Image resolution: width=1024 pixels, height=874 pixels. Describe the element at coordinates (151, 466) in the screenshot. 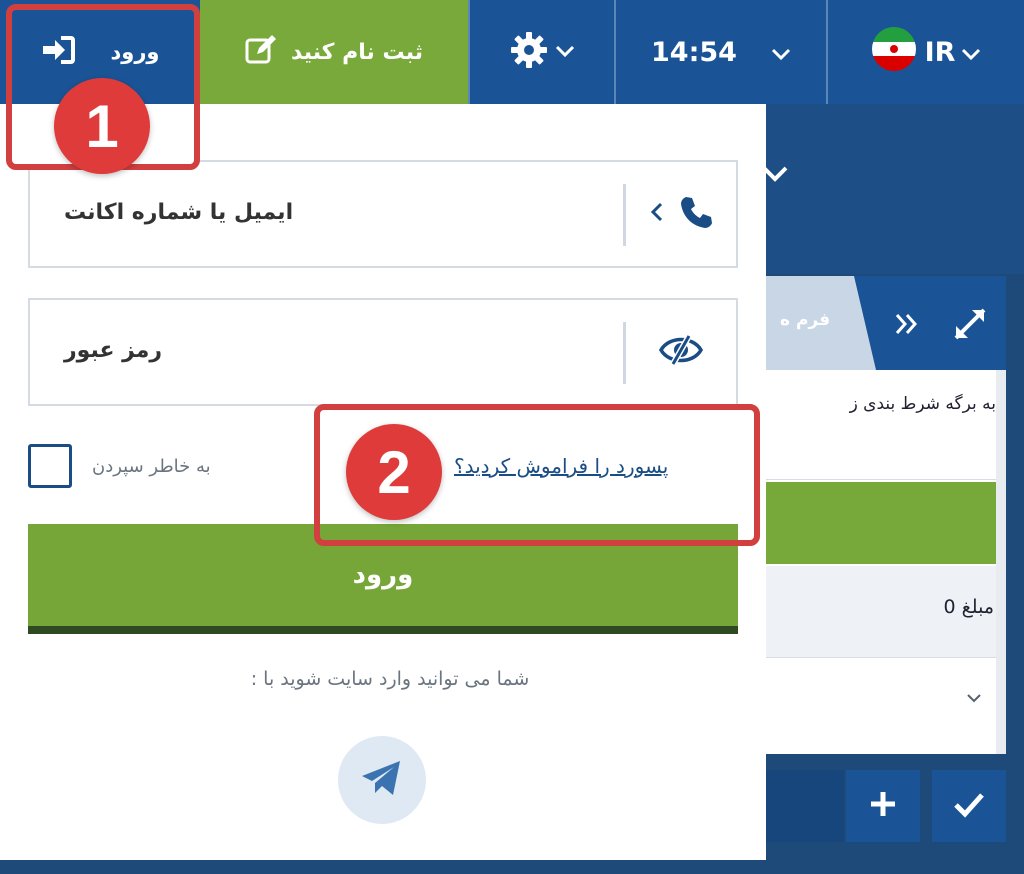

I see `remember-me-label: به خاطر سپردن` at that location.